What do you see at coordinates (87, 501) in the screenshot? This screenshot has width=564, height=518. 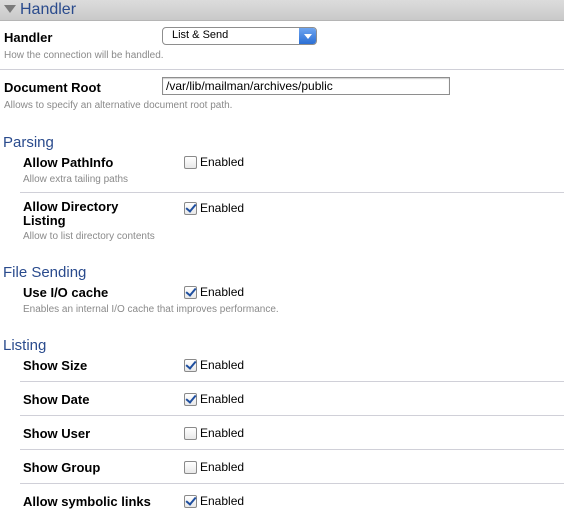 I see `symlinks-label: Allow symbolic links` at bounding box center [87, 501].